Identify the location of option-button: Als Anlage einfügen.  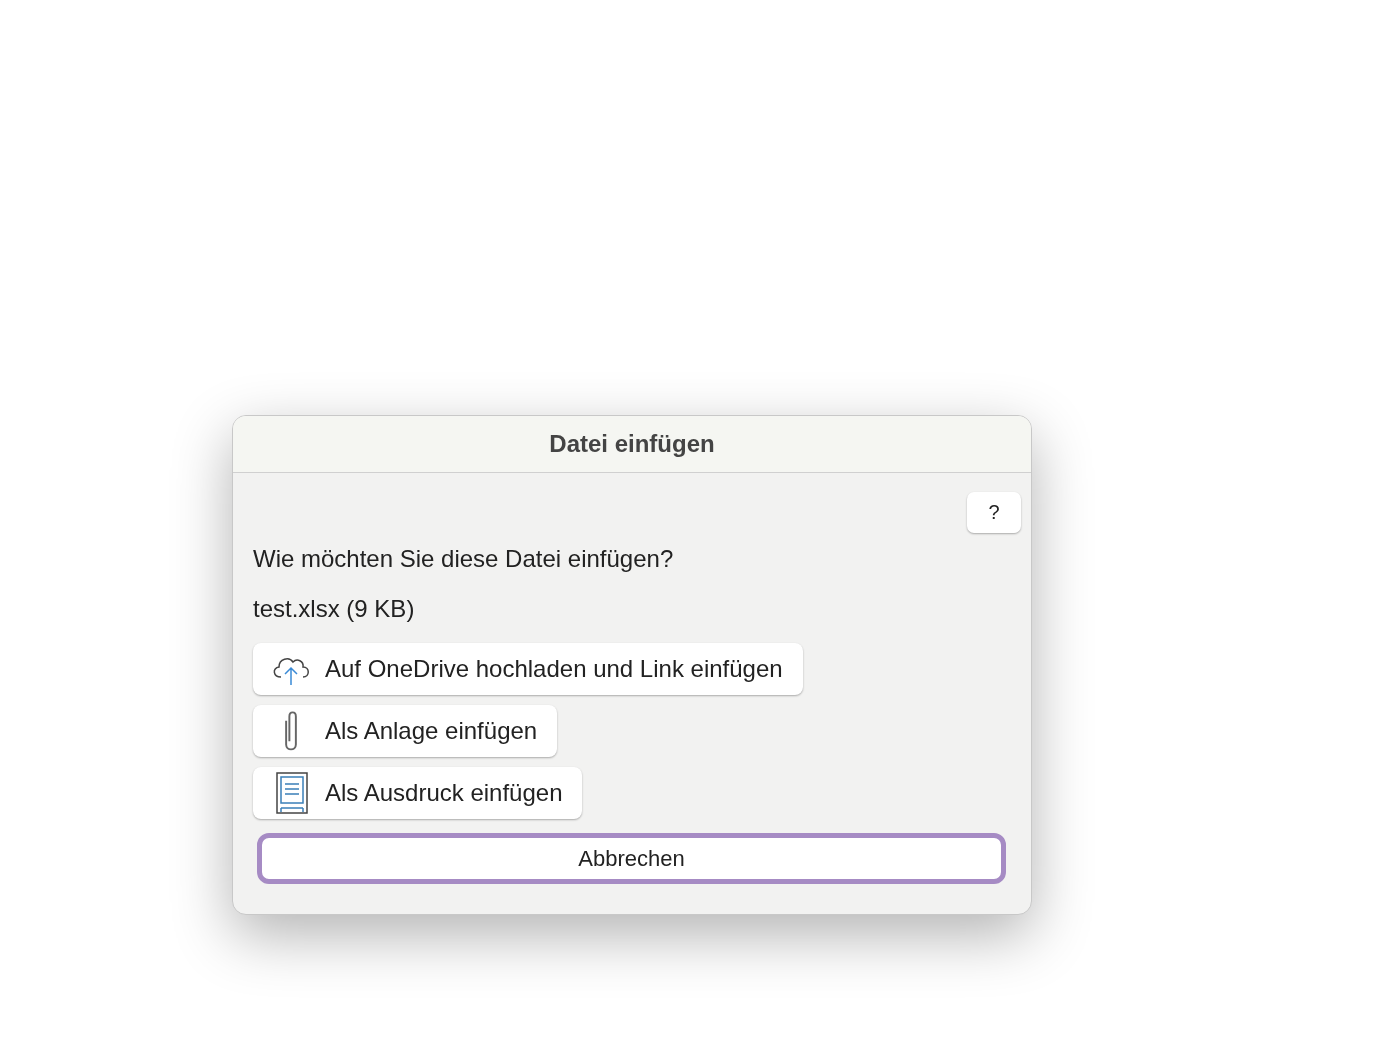
(405, 731).